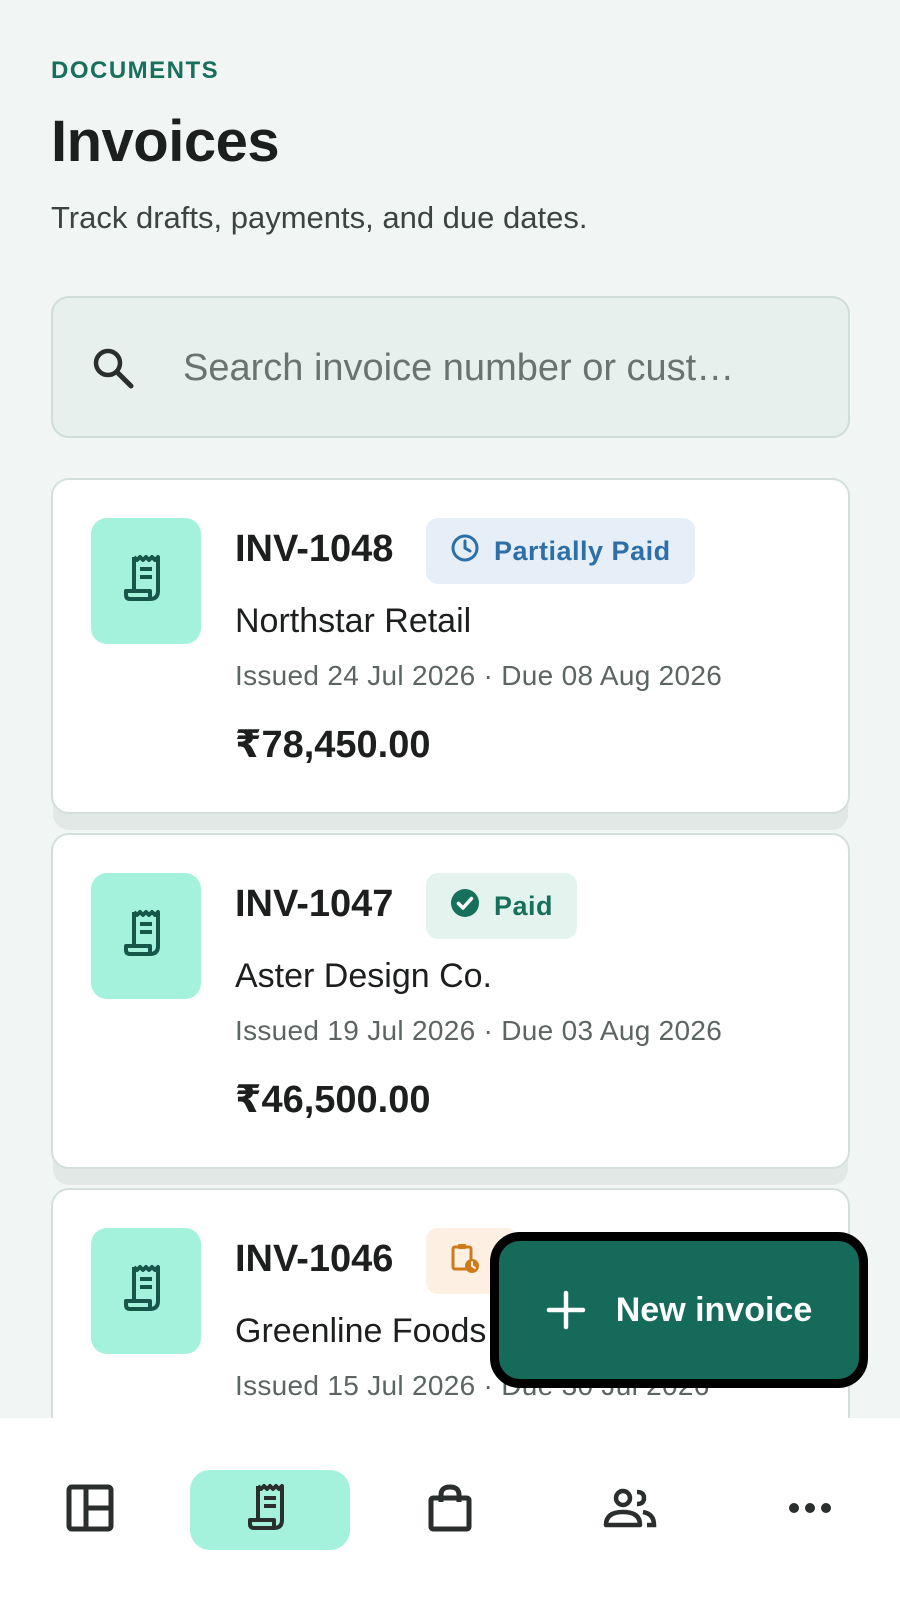  What do you see at coordinates (135, 70) in the screenshot?
I see `section-eyebrow: DOCUMENTS` at bounding box center [135, 70].